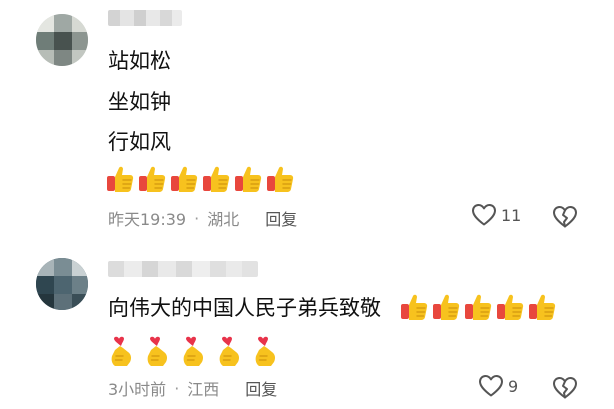  What do you see at coordinates (139, 142) in the screenshot?
I see `comment-text-line: 行如风` at bounding box center [139, 142].